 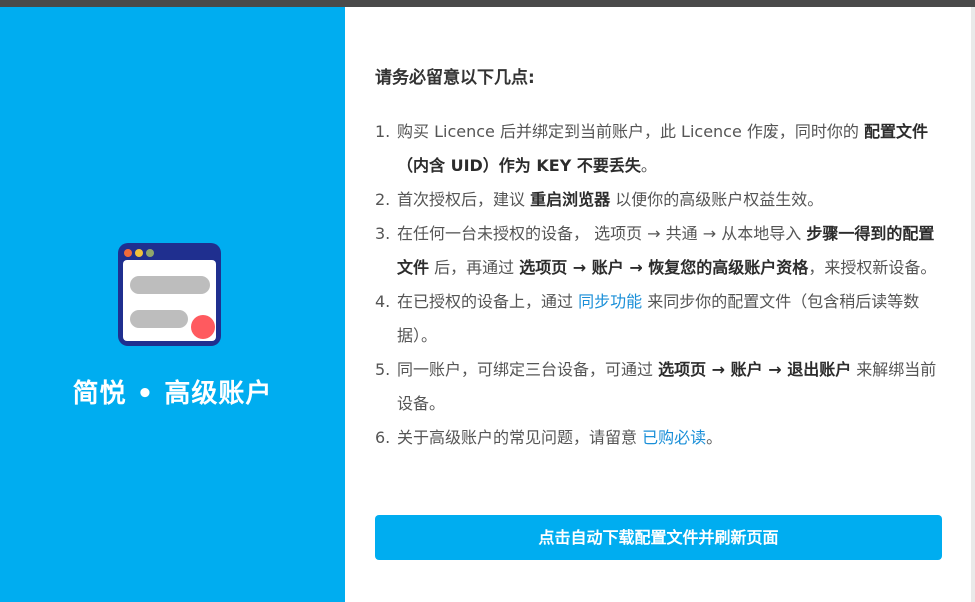 What do you see at coordinates (383, 199) in the screenshot?
I see `item-number: 2.` at bounding box center [383, 199].